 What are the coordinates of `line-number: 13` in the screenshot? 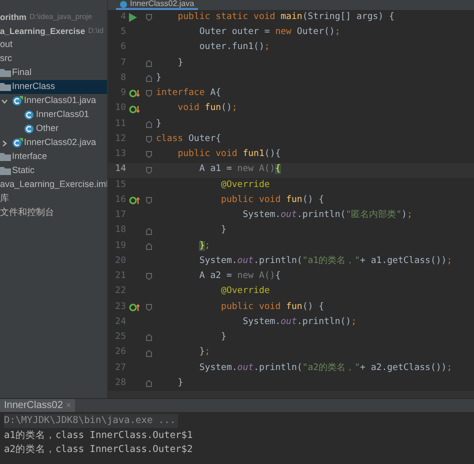 It's located at (120, 155).